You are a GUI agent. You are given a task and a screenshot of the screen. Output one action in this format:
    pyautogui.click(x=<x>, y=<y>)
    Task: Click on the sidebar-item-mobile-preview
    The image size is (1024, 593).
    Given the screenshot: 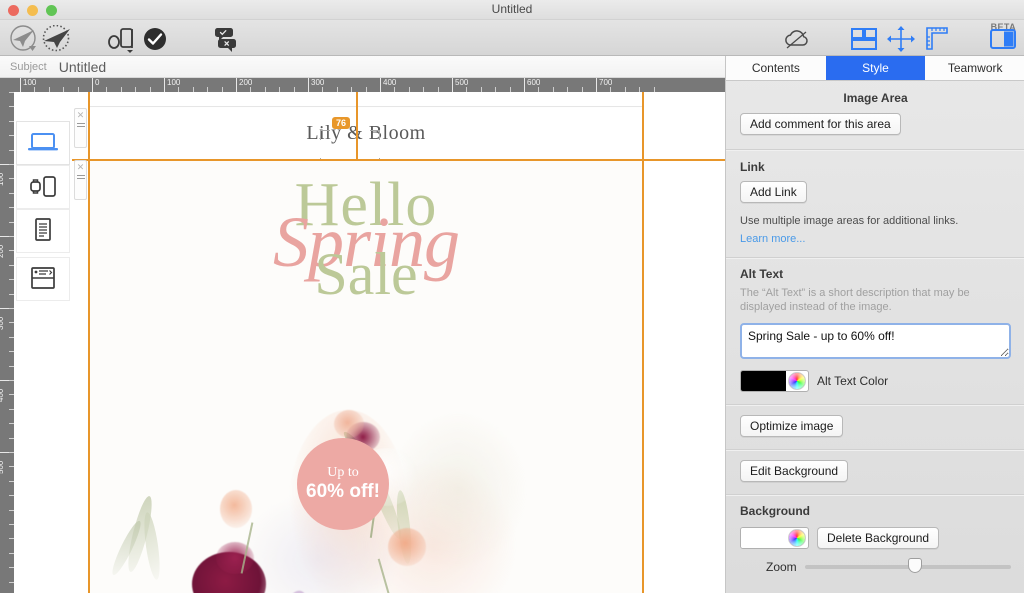 What is the action you would take?
    pyautogui.click(x=43, y=187)
    